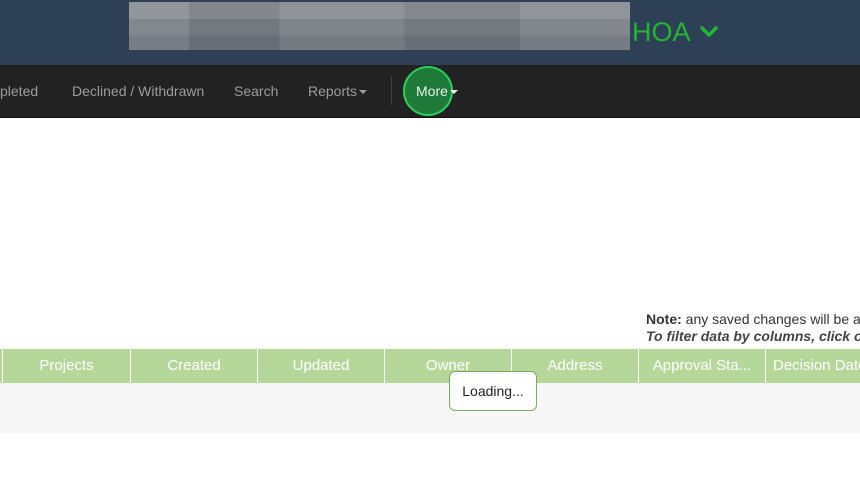  Describe the element at coordinates (708, 31) in the screenshot. I see `chevron-down-icon` at that location.